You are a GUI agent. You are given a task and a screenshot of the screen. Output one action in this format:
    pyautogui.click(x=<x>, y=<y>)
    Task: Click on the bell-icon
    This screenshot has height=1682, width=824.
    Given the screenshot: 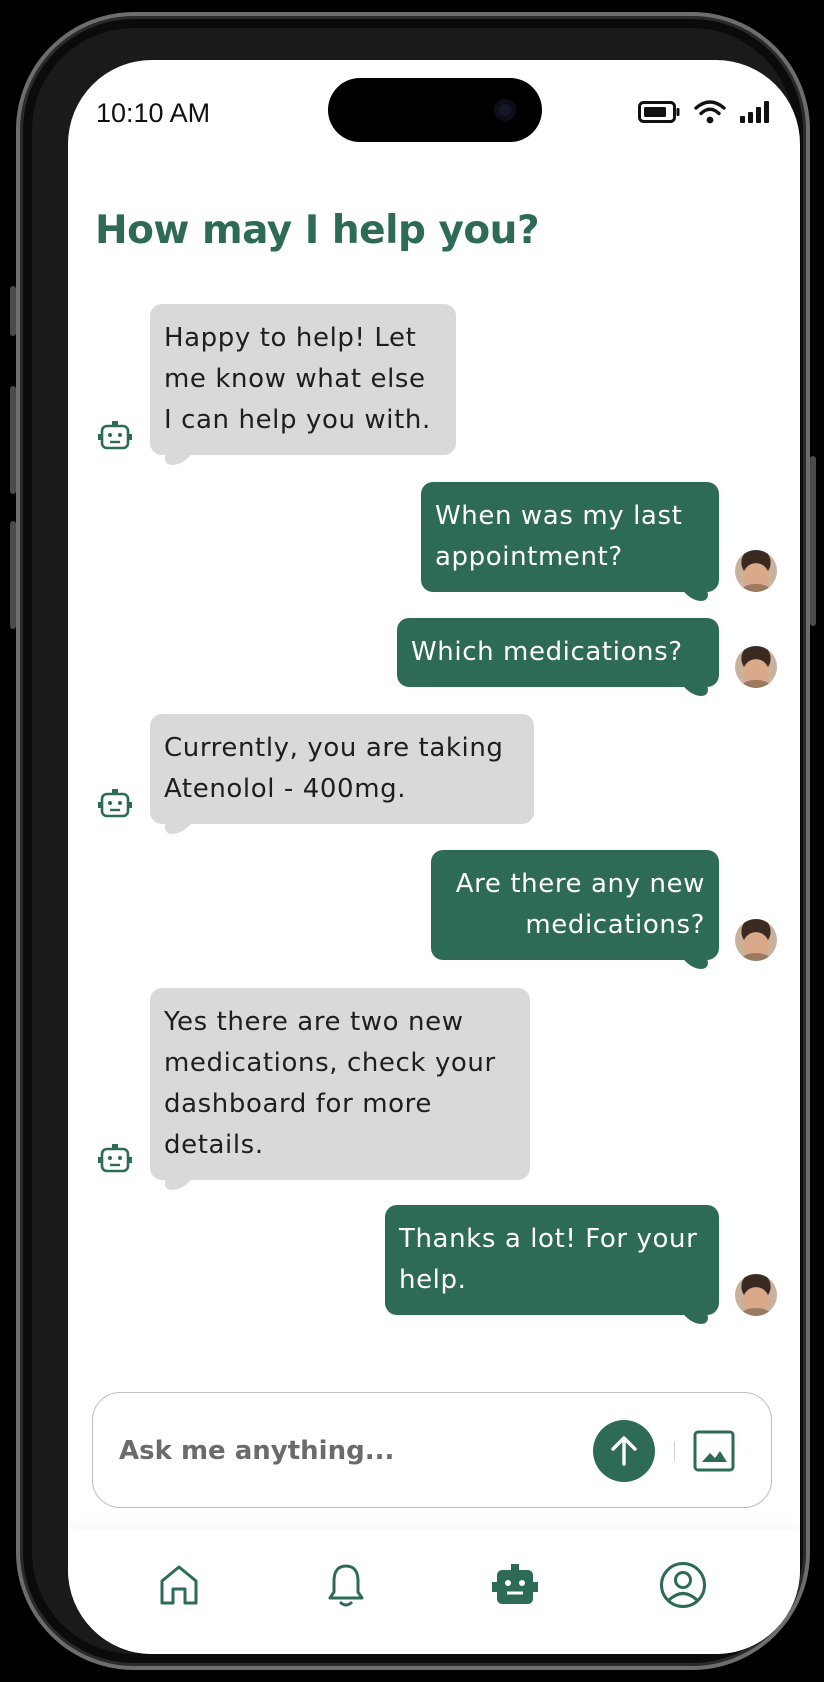 What is the action you would take?
    pyautogui.click(x=346, y=1585)
    